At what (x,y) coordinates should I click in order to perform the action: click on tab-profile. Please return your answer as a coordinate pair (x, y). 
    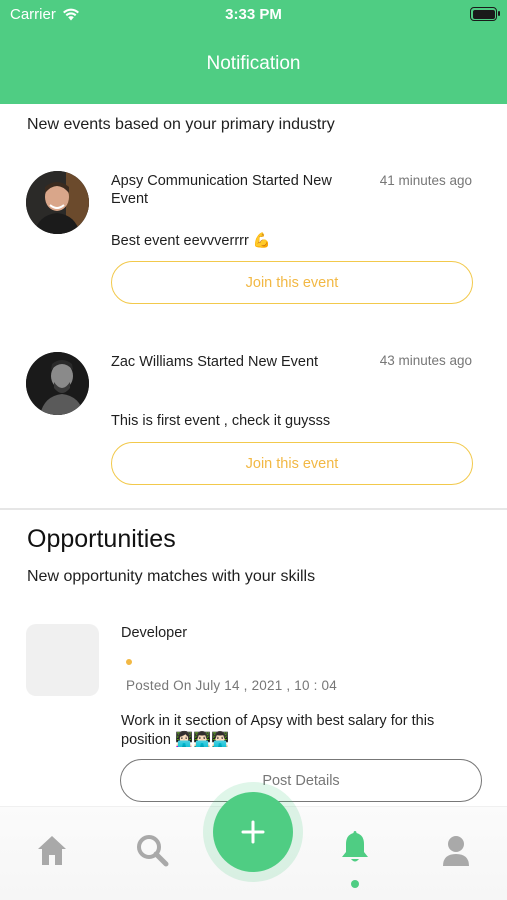
    Looking at the image, I should click on (456, 851).